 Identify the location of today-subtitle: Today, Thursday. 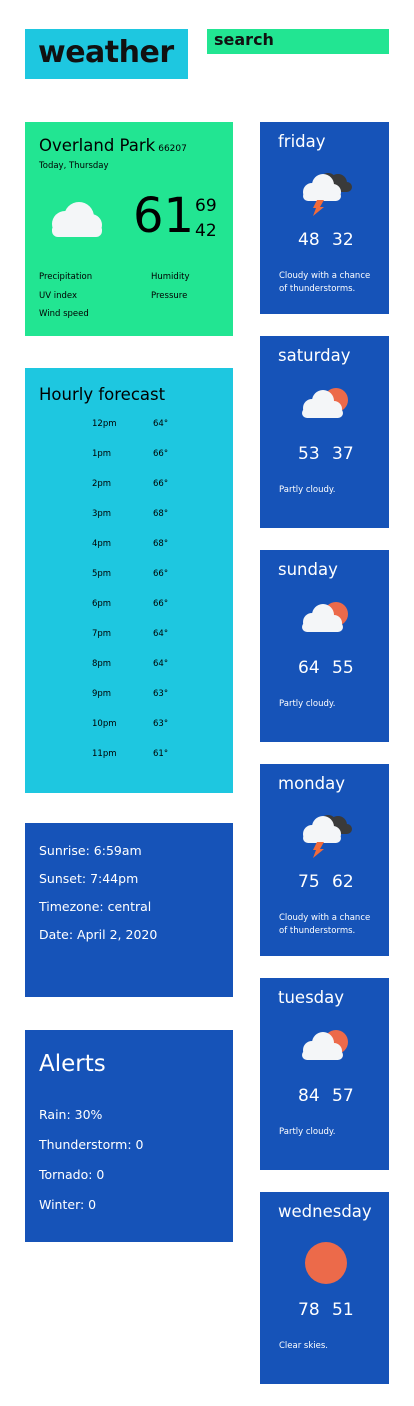
(74, 166).